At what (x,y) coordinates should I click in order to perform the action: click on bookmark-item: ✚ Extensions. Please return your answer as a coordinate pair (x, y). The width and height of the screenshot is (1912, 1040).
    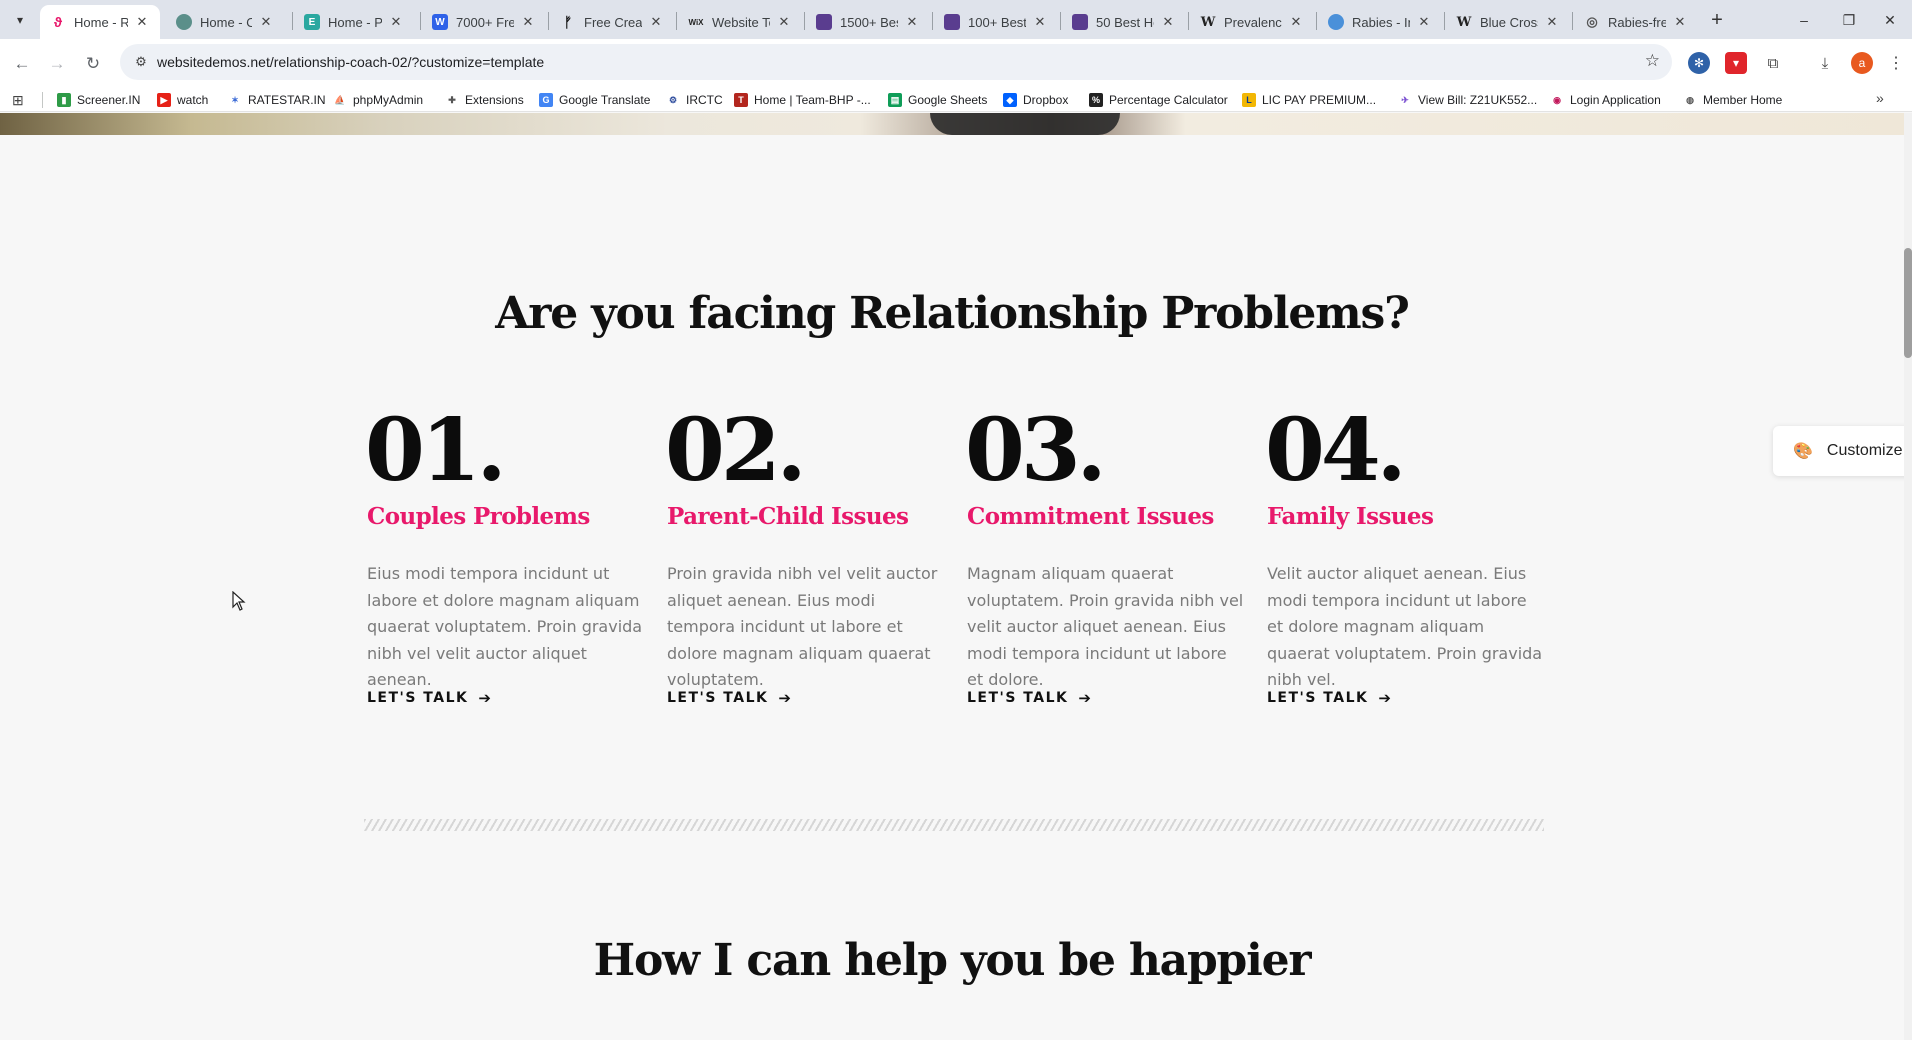
    Looking at the image, I should click on (484, 100).